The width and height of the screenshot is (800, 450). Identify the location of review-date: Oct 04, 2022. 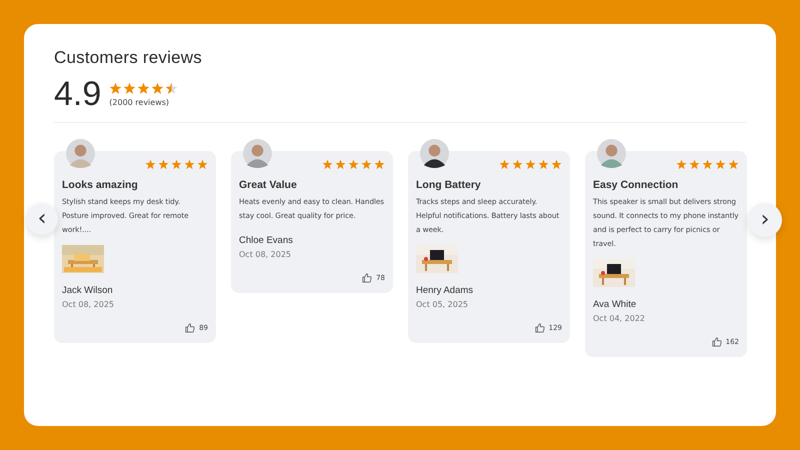
(619, 318).